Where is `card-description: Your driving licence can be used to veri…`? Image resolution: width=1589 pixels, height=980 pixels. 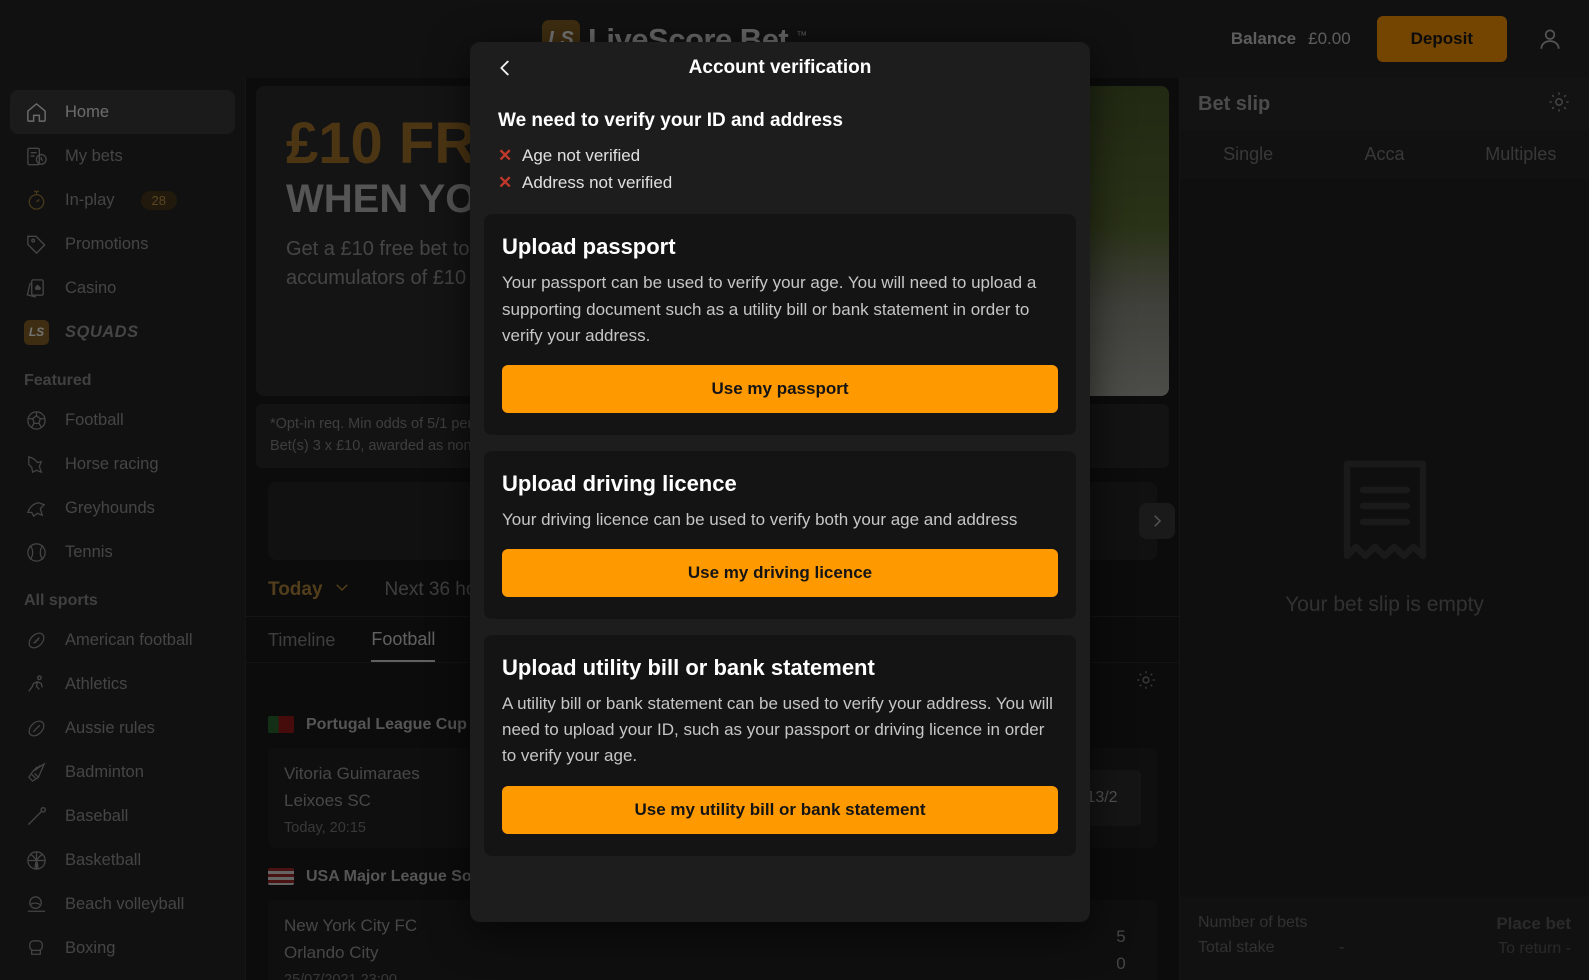 card-description: Your driving licence can be used to veri… is located at coordinates (760, 519).